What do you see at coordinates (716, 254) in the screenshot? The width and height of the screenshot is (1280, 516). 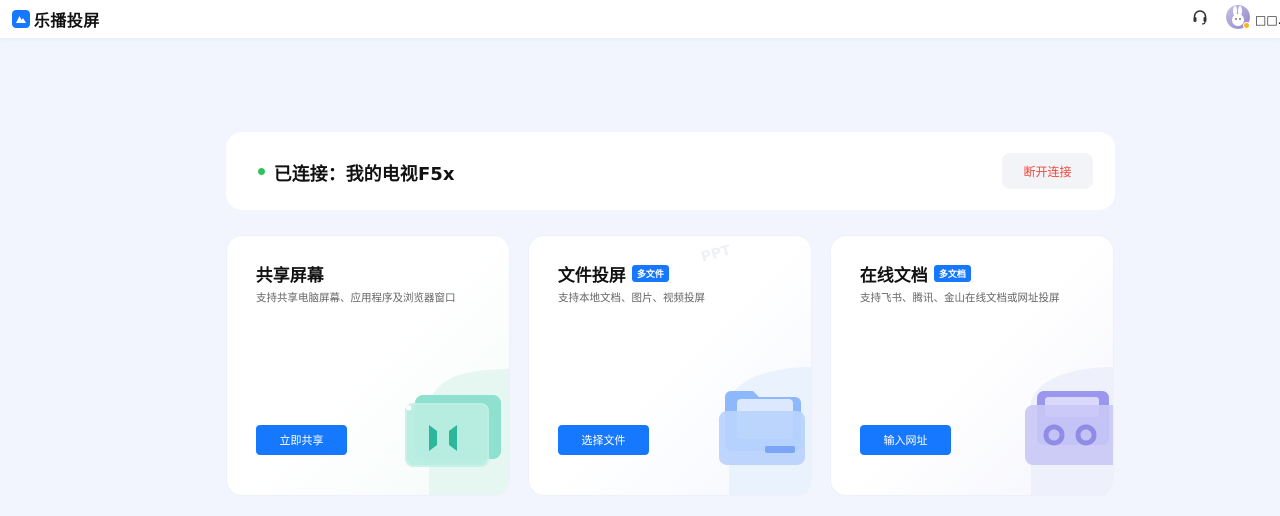 I see `ppt-watermark: PPT` at bounding box center [716, 254].